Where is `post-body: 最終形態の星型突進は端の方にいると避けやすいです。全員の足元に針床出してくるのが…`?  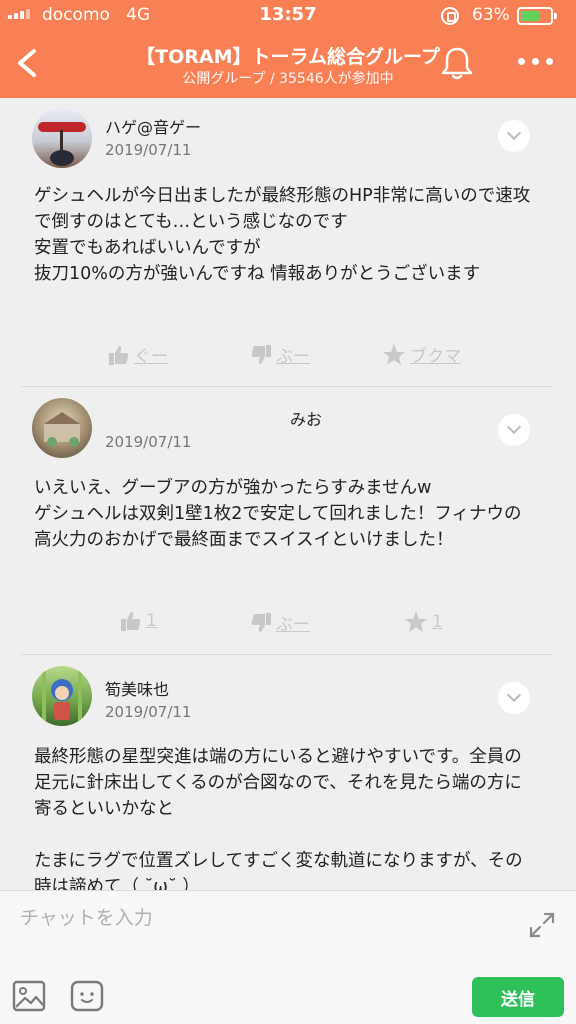 post-body: 最終形態の星型突進は端の方にいると避けやすいです。全員の足元に針床出してくるのが… is located at coordinates (278, 818).